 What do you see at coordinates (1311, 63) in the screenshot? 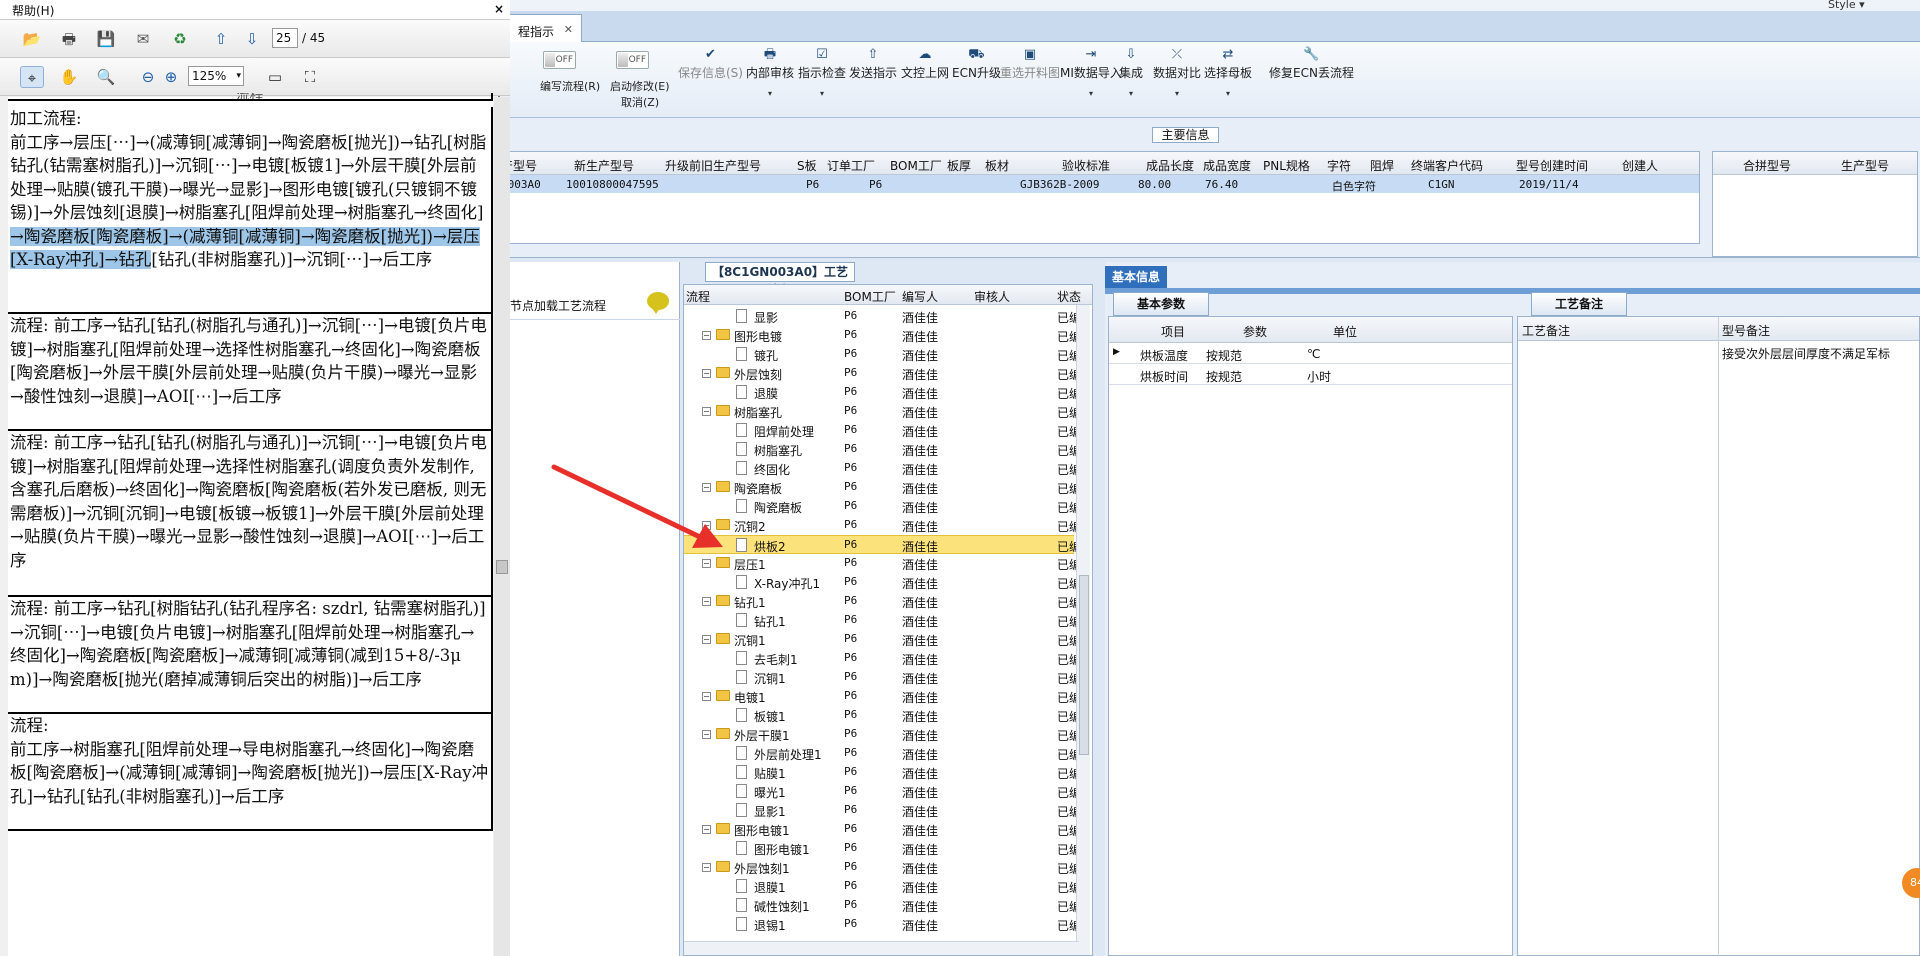
I see `repair-ecn-flow-button: 🔧 修复ECN丢流程` at bounding box center [1311, 63].